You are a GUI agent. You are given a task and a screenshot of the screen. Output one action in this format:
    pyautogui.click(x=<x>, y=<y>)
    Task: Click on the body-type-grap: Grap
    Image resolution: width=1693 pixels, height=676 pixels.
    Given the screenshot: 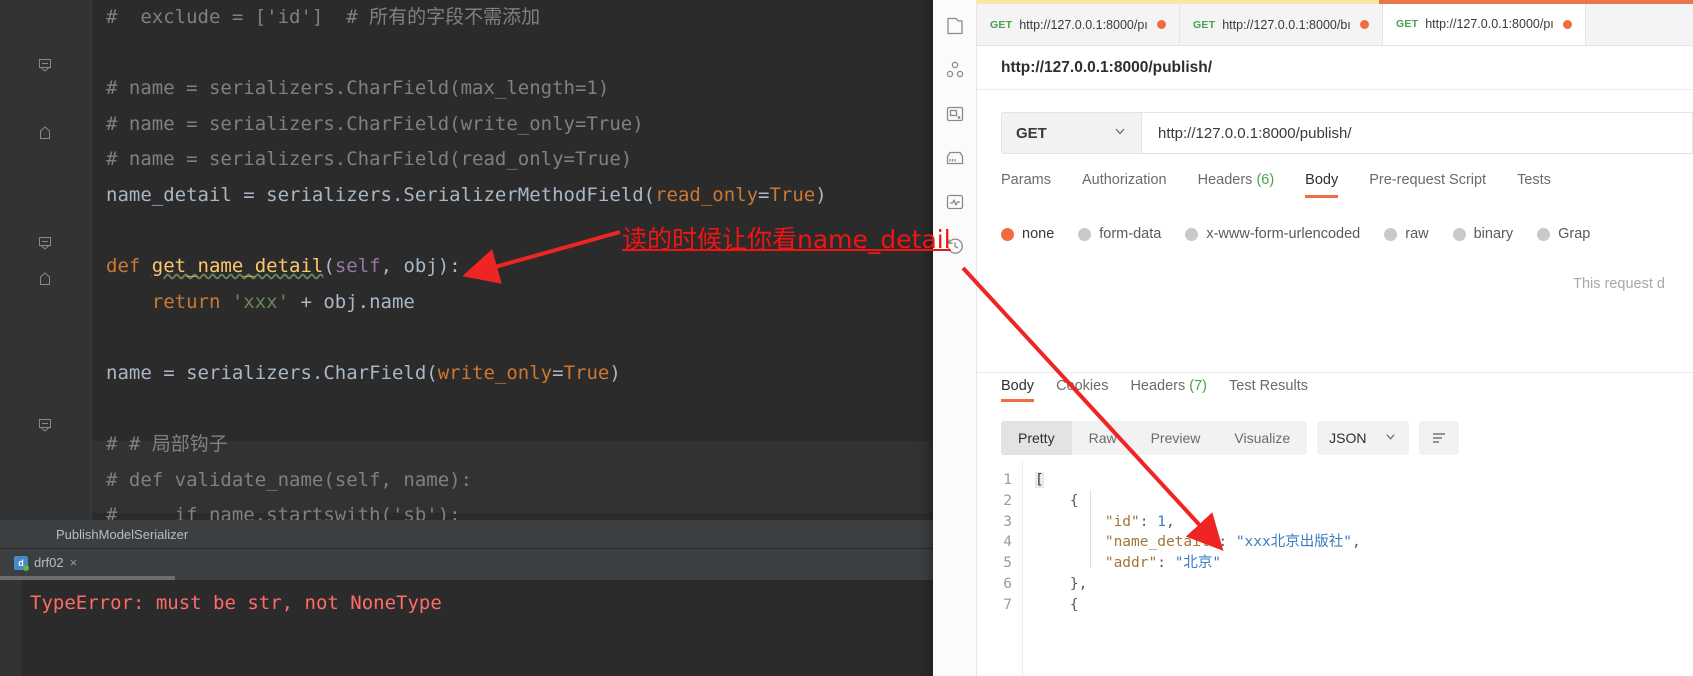 What is the action you would take?
    pyautogui.click(x=1563, y=234)
    